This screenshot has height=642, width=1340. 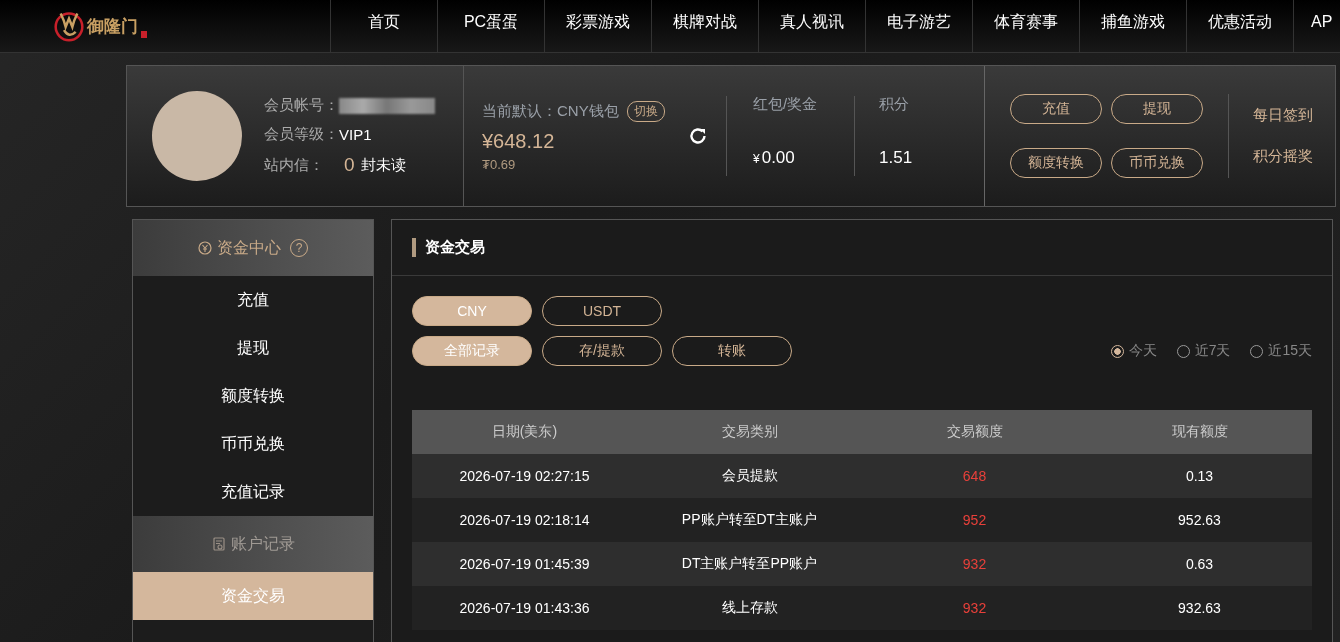 I want to click on logo-seal, so click(x=144, y=34).